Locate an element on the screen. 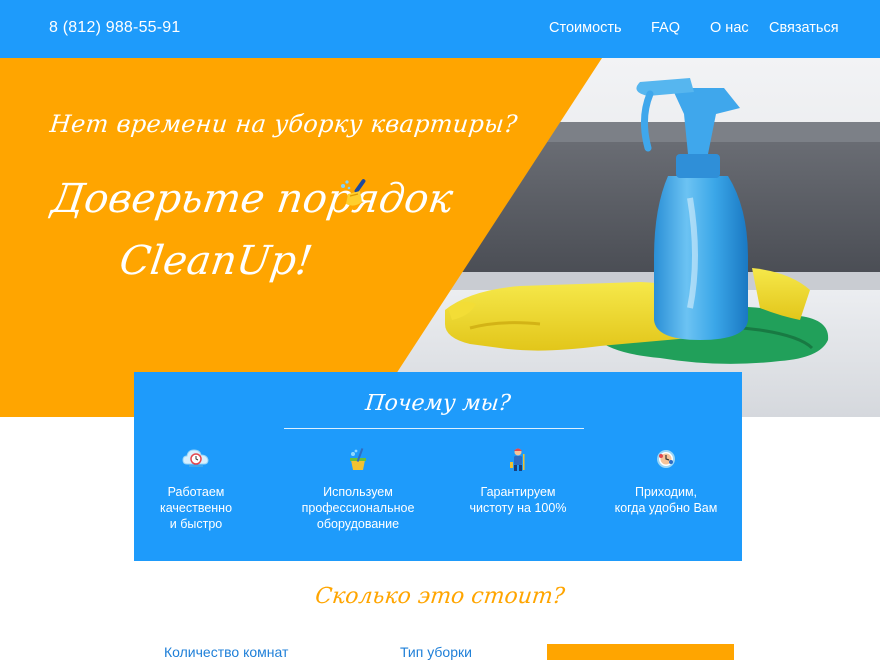  pricing-title: Сколько это стоит? is located at coordinates (440, 596).